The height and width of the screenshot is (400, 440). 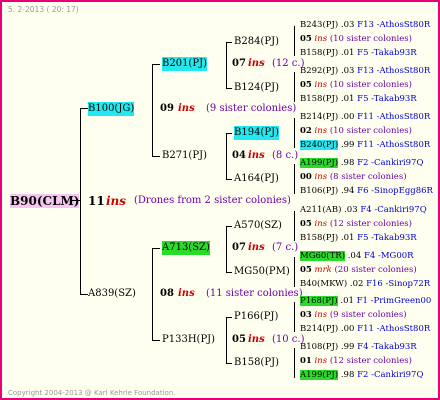 What do you see at coordinates (239, 155) in the screenshot?
I see `b271-year: 04` at bounding box center [239, 155].